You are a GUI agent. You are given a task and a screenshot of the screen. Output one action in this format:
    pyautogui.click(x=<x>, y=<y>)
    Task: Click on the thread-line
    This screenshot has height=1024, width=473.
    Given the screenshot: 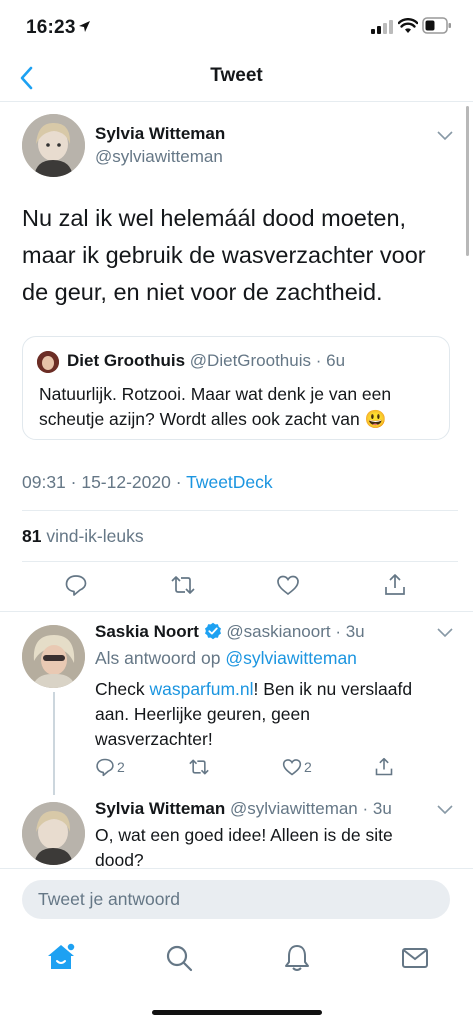 What is the action you would take?
    pyautogui.click(x=54, y=743)
    